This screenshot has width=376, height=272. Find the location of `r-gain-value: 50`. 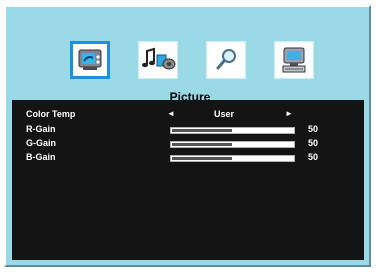

r-gain-value: 50 is located at coordinates (313, 129).